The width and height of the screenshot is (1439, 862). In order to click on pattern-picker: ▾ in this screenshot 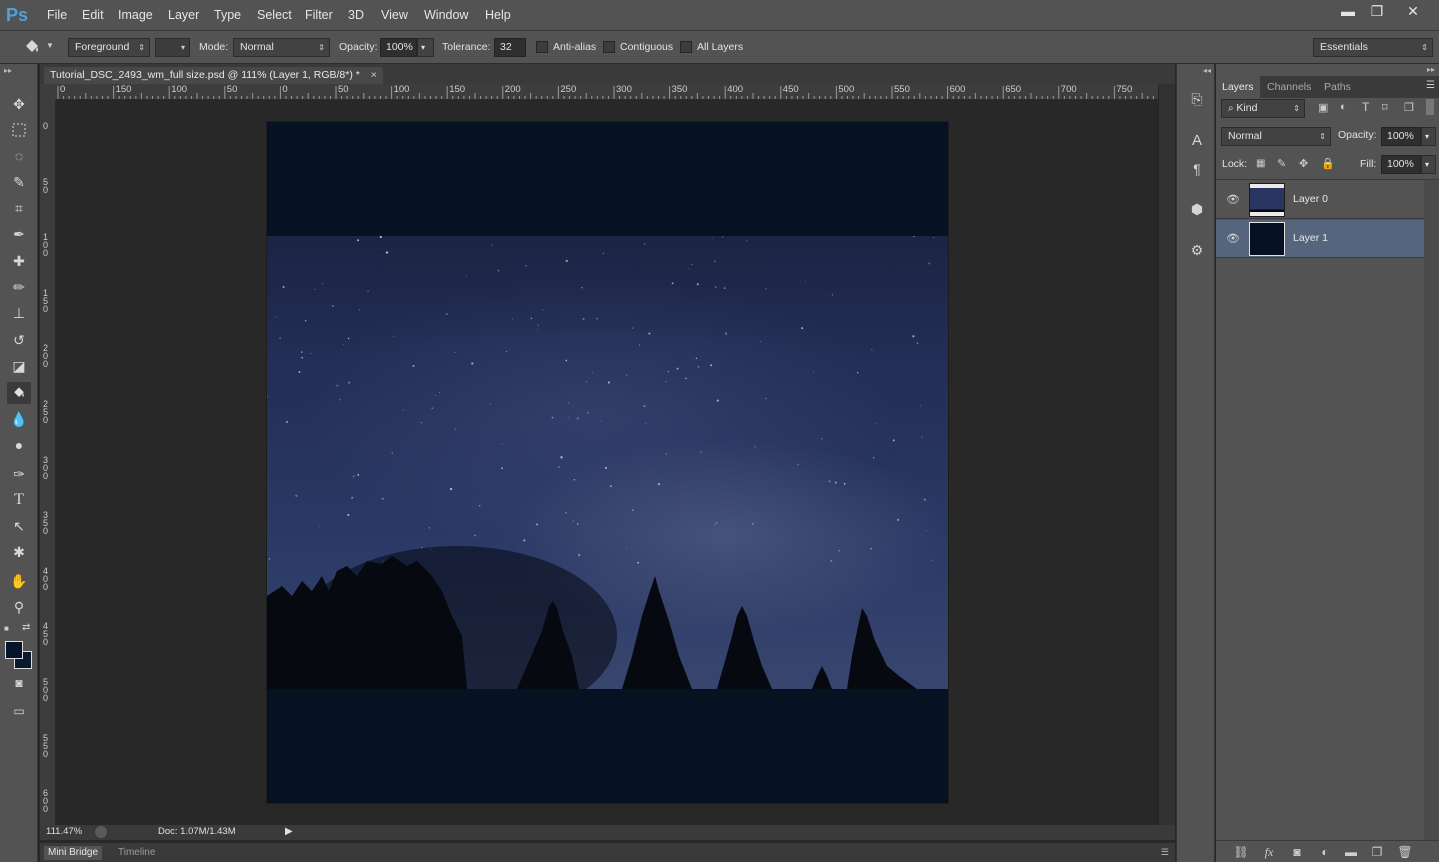, I will do `click(172, 47)`.